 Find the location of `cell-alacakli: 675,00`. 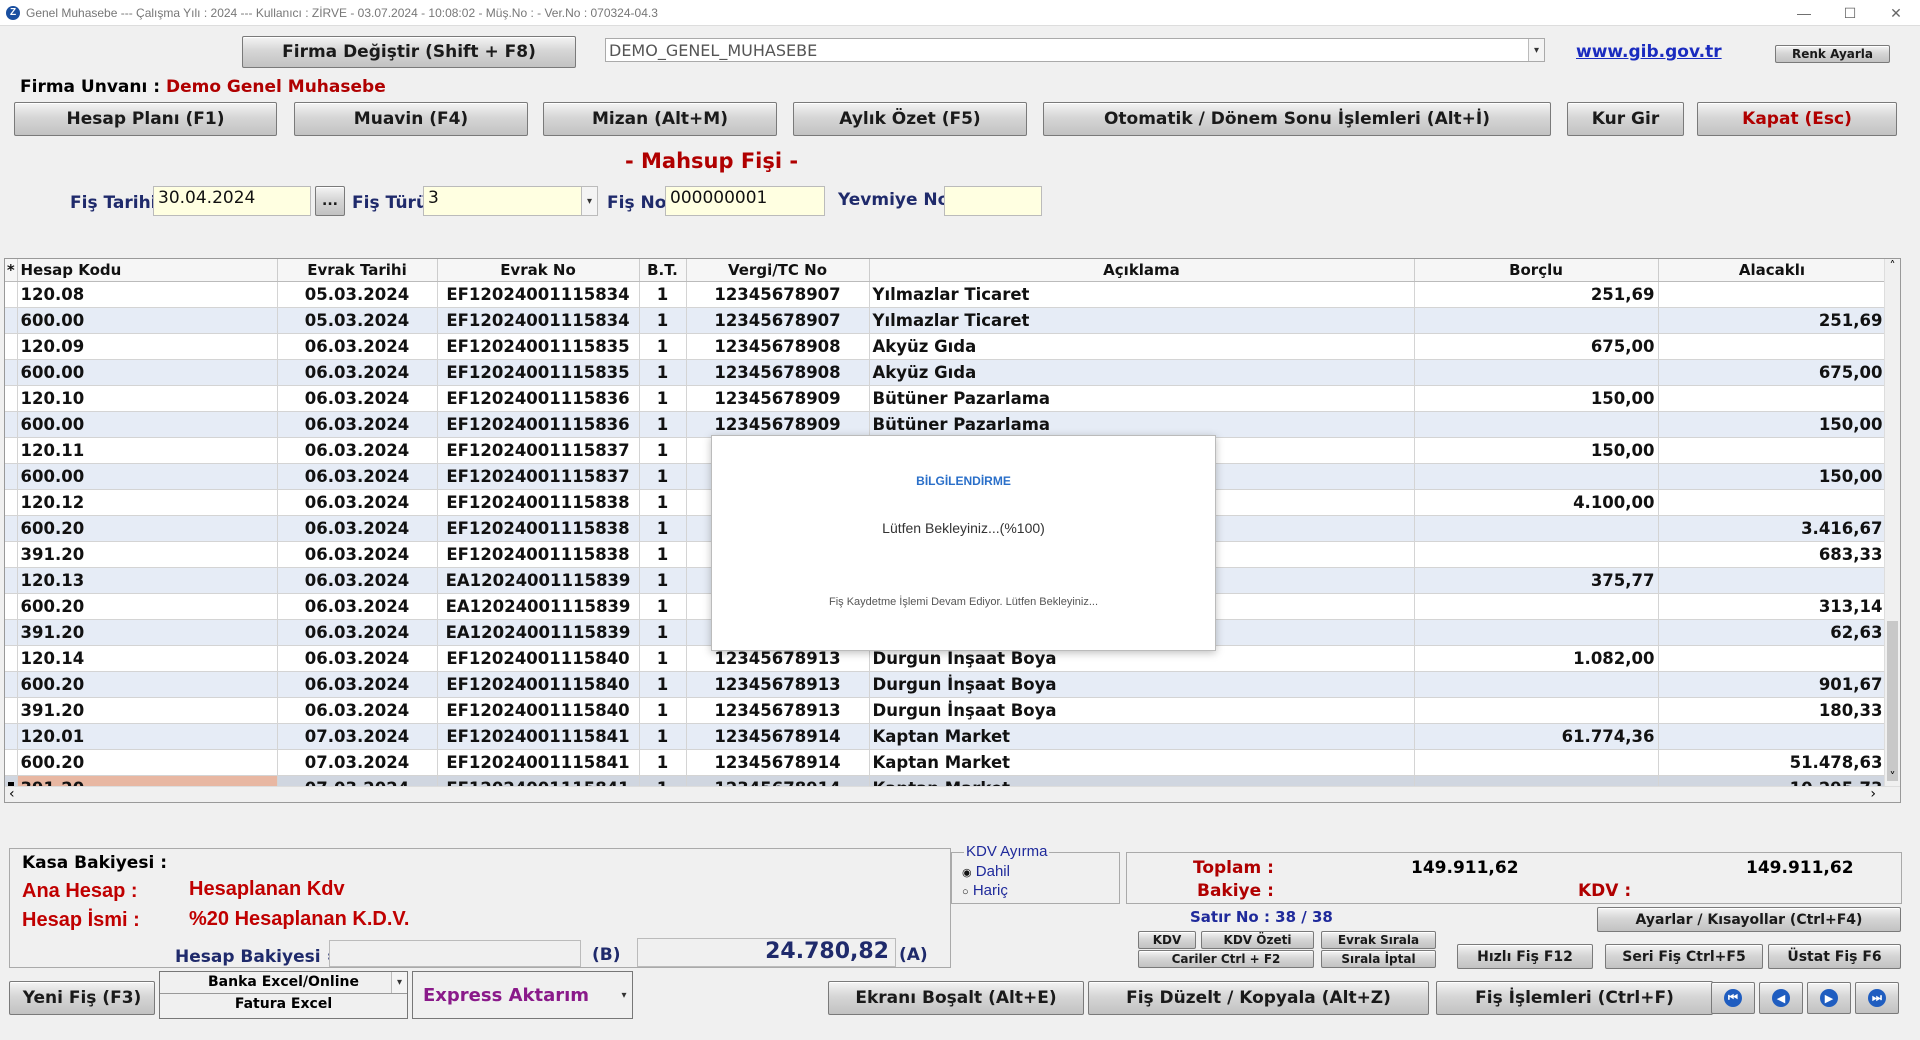

cell-alacakli: 675,00 is located at coordinates (1772, 372).